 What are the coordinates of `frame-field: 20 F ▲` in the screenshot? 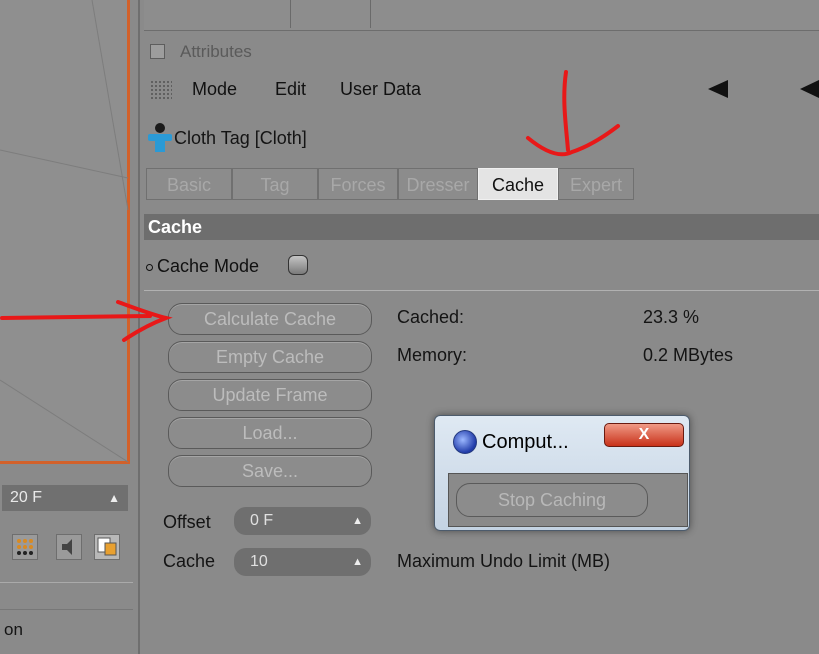 It's located at (65, 498).